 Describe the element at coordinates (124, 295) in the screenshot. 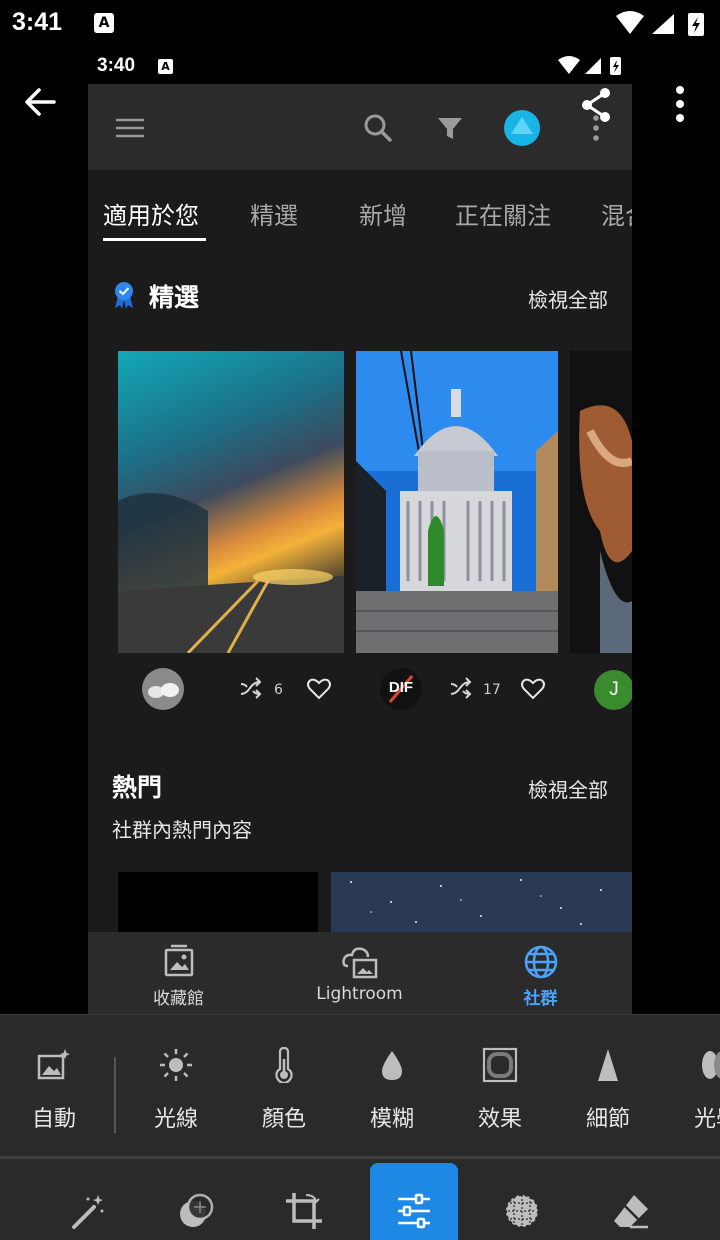

I see `award-ribbon-icon` at that location.